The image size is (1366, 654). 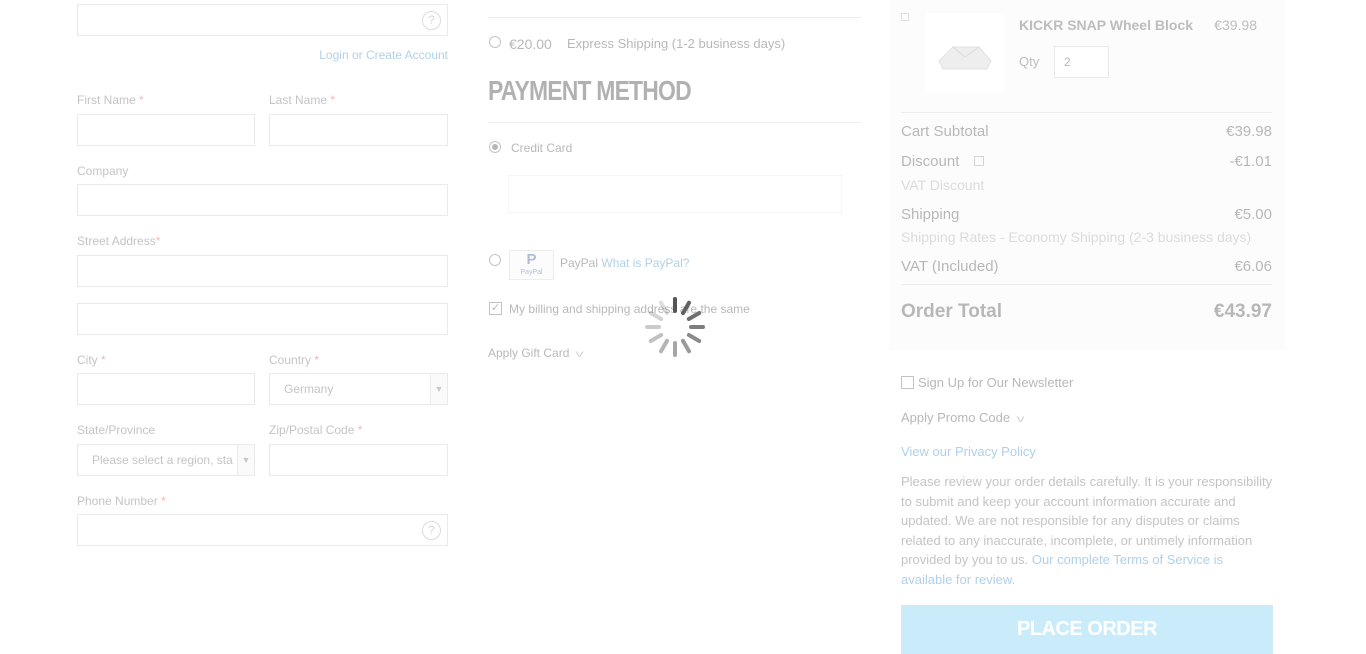 I want to click on state-label: State/Province, so click(x=116, y=430).